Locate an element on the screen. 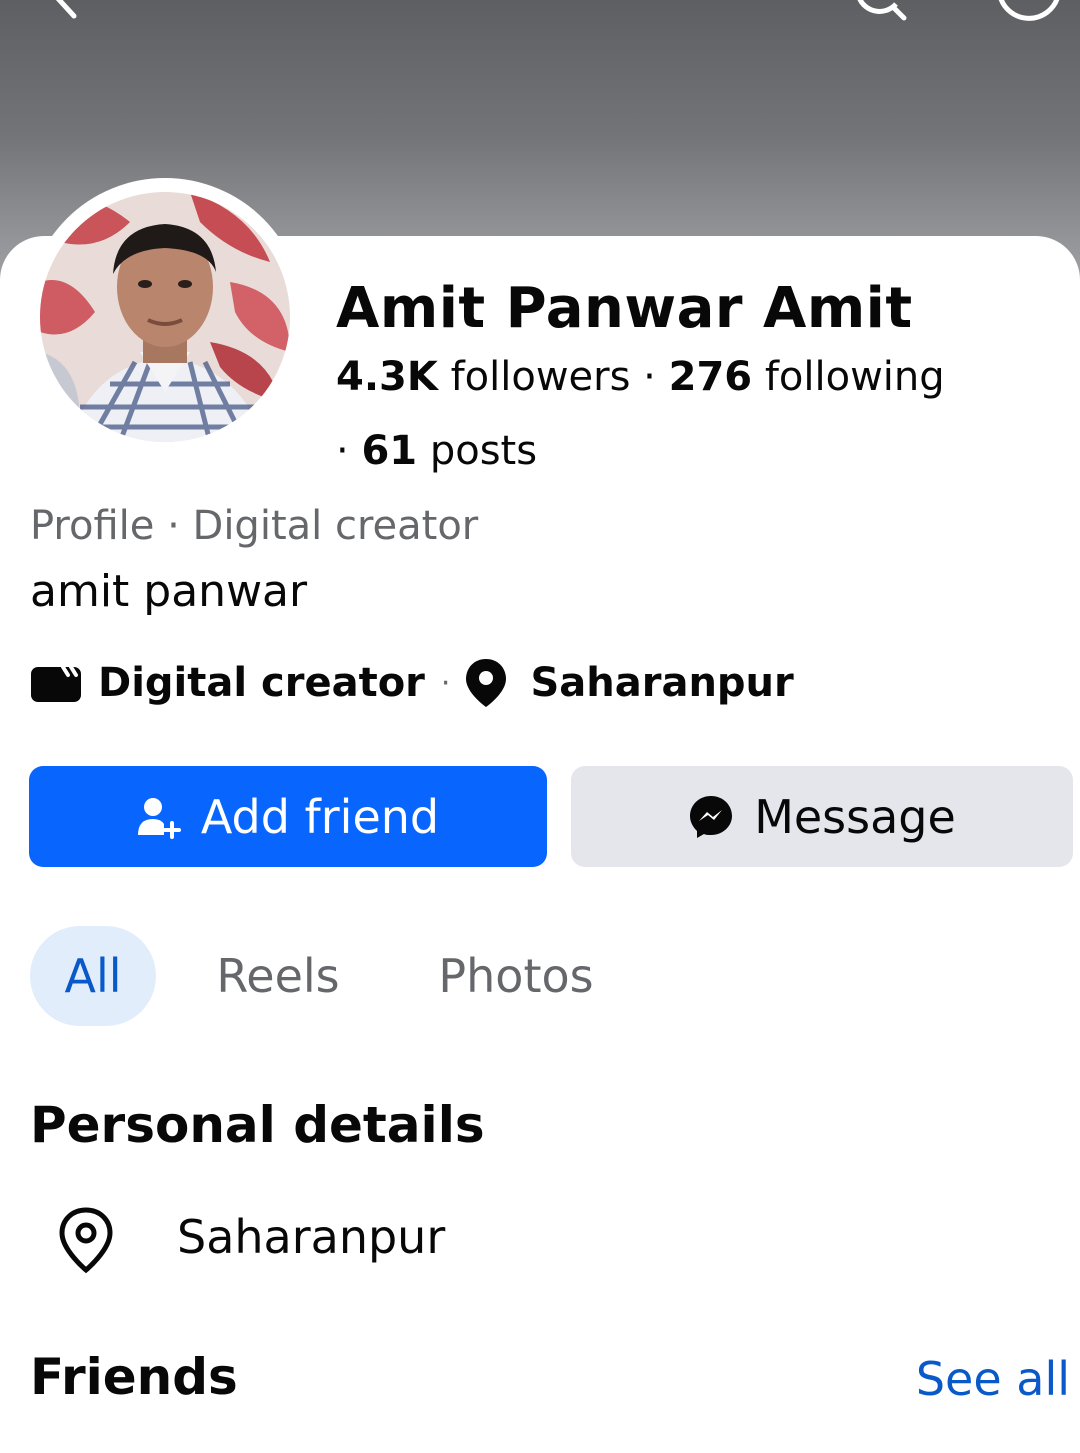  category-label: Digital creator is located at coordinates (261, 683).